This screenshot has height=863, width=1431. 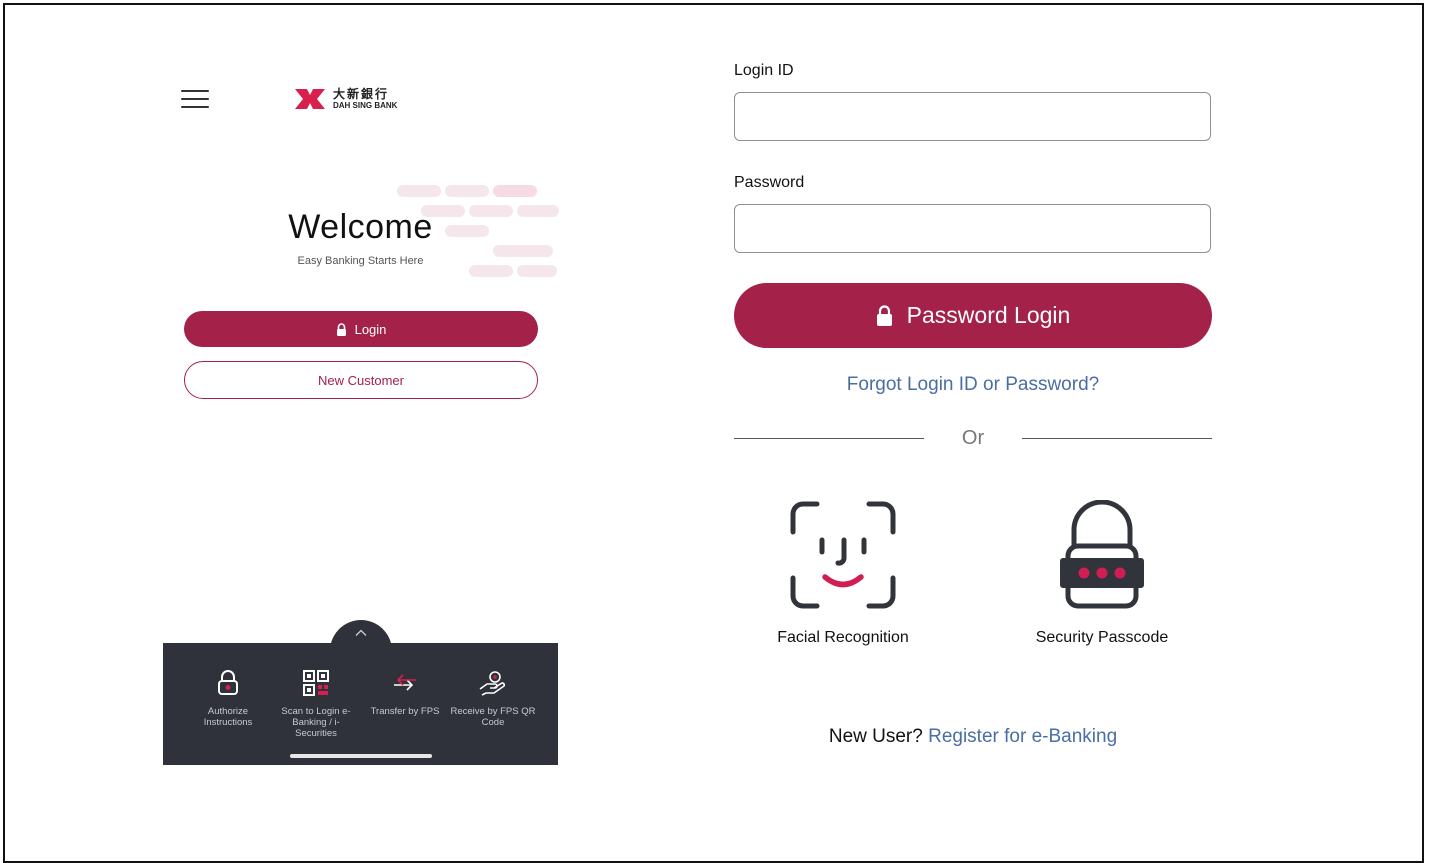 I want to click on facial-recognition-option: Facial Recognition, so click(x=843, y=573).